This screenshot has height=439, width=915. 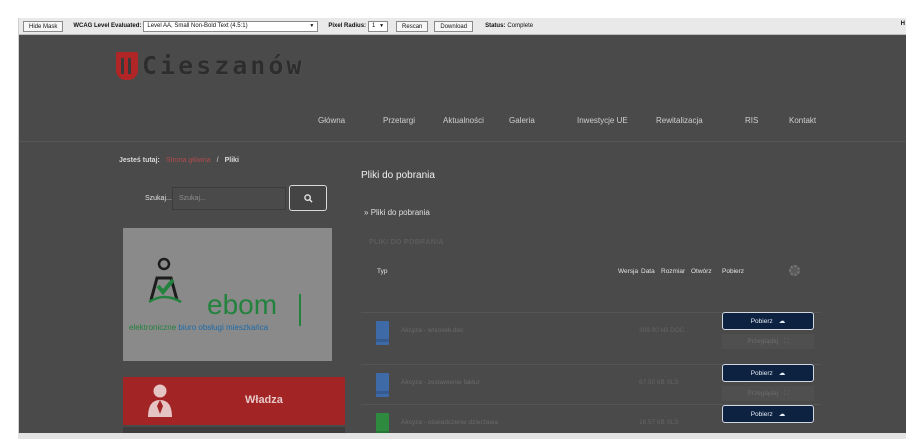 I want to click on files-section-heading: PLIKI DO POBRANIA, so click(x=406, y=242).